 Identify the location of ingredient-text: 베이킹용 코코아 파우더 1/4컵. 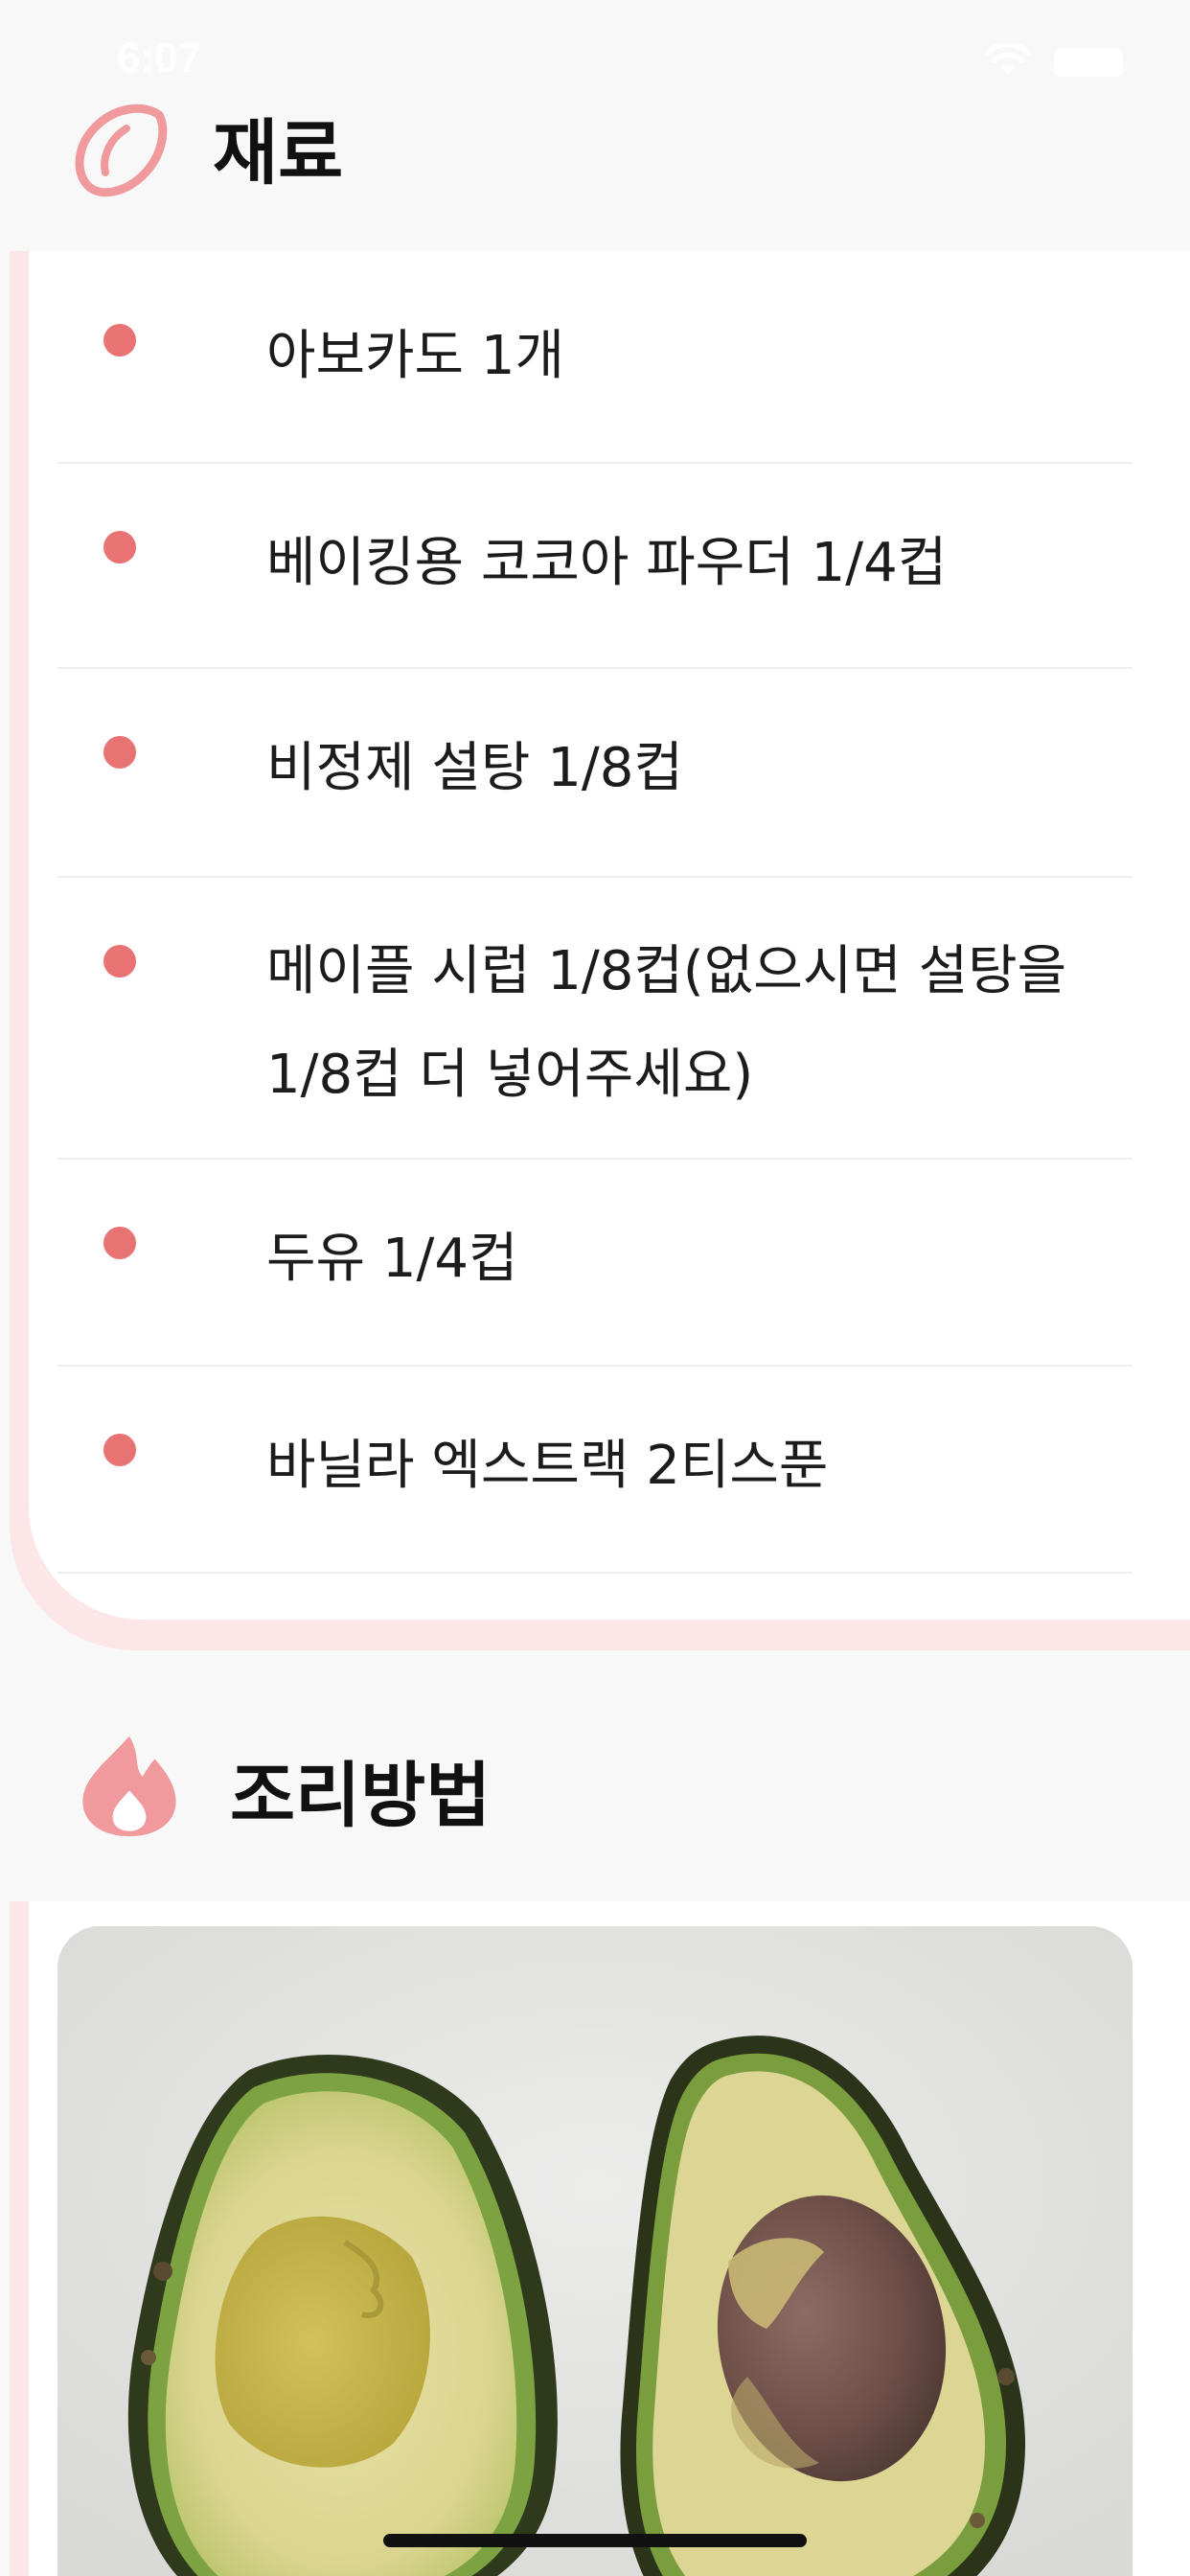
(607, 563).